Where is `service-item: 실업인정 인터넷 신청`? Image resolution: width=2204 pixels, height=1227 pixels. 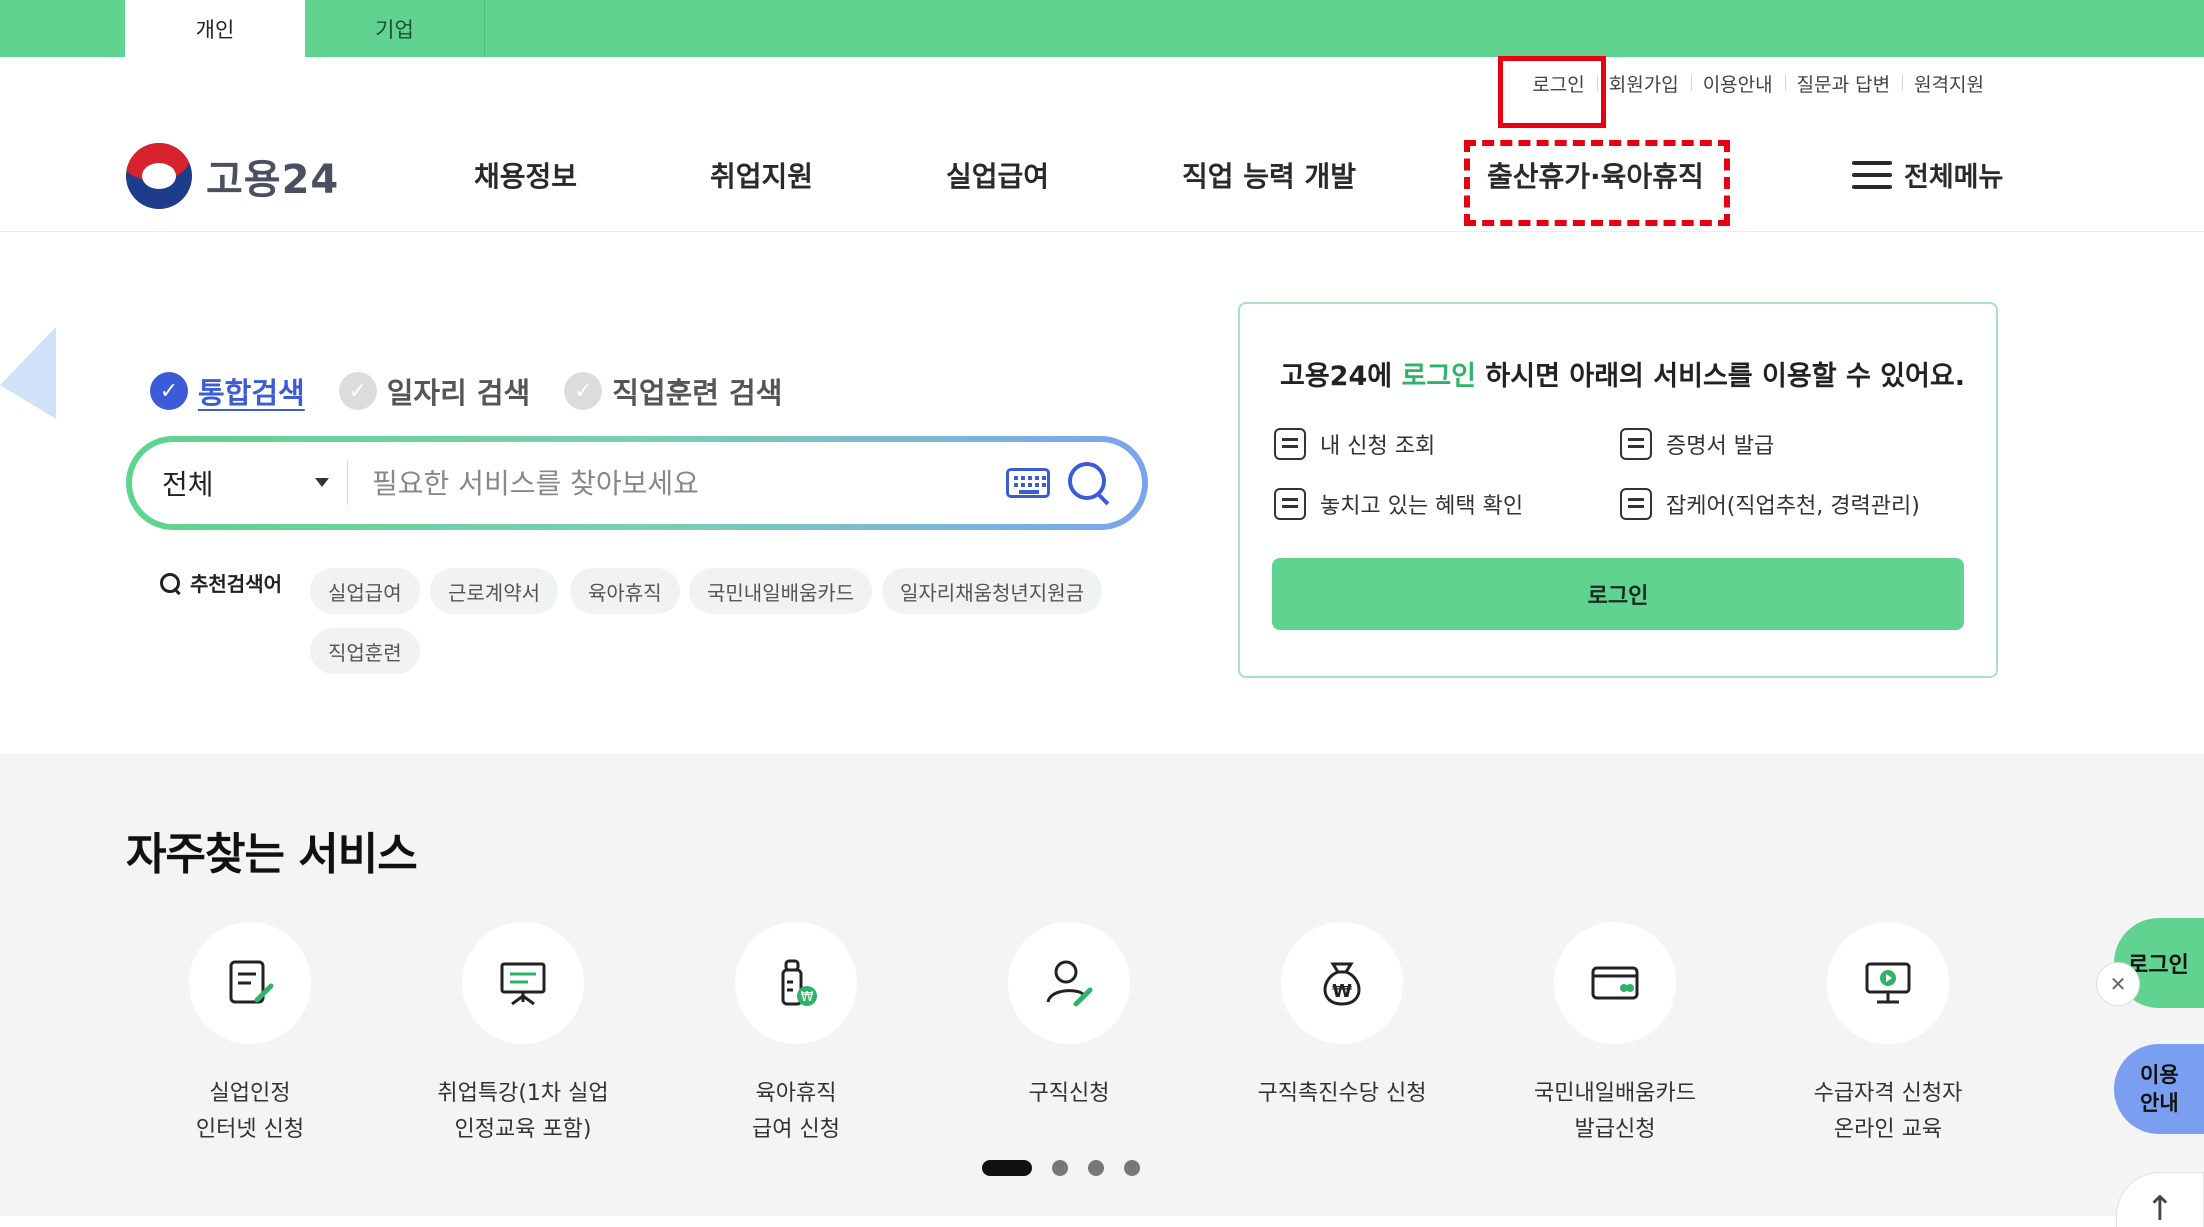
service-item: 실업인정 인터넷 신청 is located at coordinates (250, 1035).